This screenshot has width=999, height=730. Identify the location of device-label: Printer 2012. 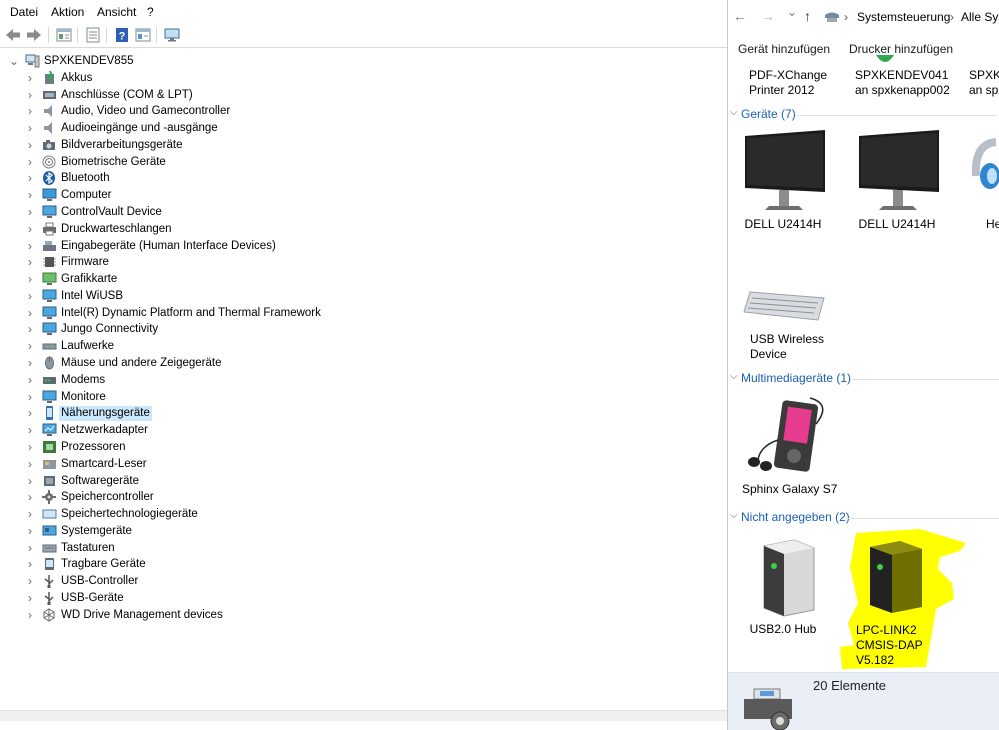
(782, 90).